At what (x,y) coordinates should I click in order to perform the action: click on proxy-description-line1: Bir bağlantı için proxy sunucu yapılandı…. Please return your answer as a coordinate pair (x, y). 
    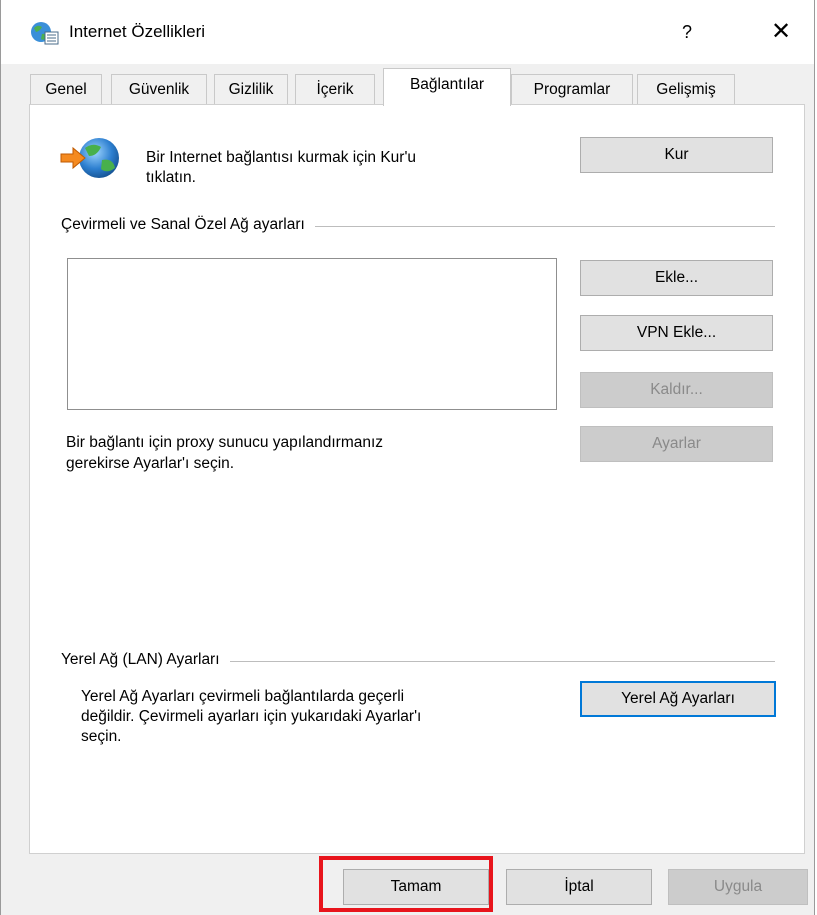
    Looking at the image, I should click on (225, 442).